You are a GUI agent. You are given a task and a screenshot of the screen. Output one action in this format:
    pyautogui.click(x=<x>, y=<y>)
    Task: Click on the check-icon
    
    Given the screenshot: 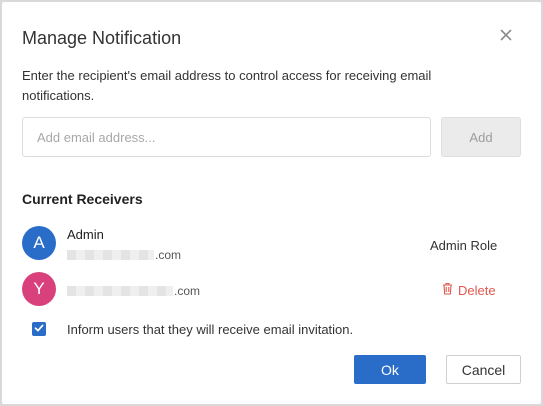 What is the action you would take?
    pyautogui.click(x=39, y=329)
    